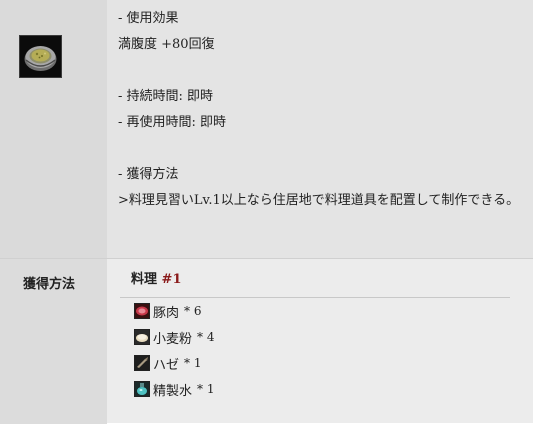 This screenshot has width=533, height=424. What do you see at coordinates (144, 279) in the screenshot?
I see `recipe-name: 料理` at bounding box center [144, 279].